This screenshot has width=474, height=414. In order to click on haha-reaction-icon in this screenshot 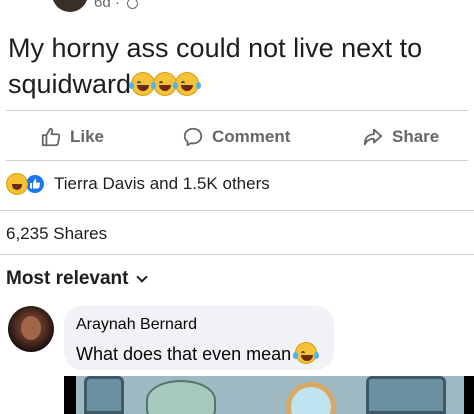, I will do `click(17, 184)`.